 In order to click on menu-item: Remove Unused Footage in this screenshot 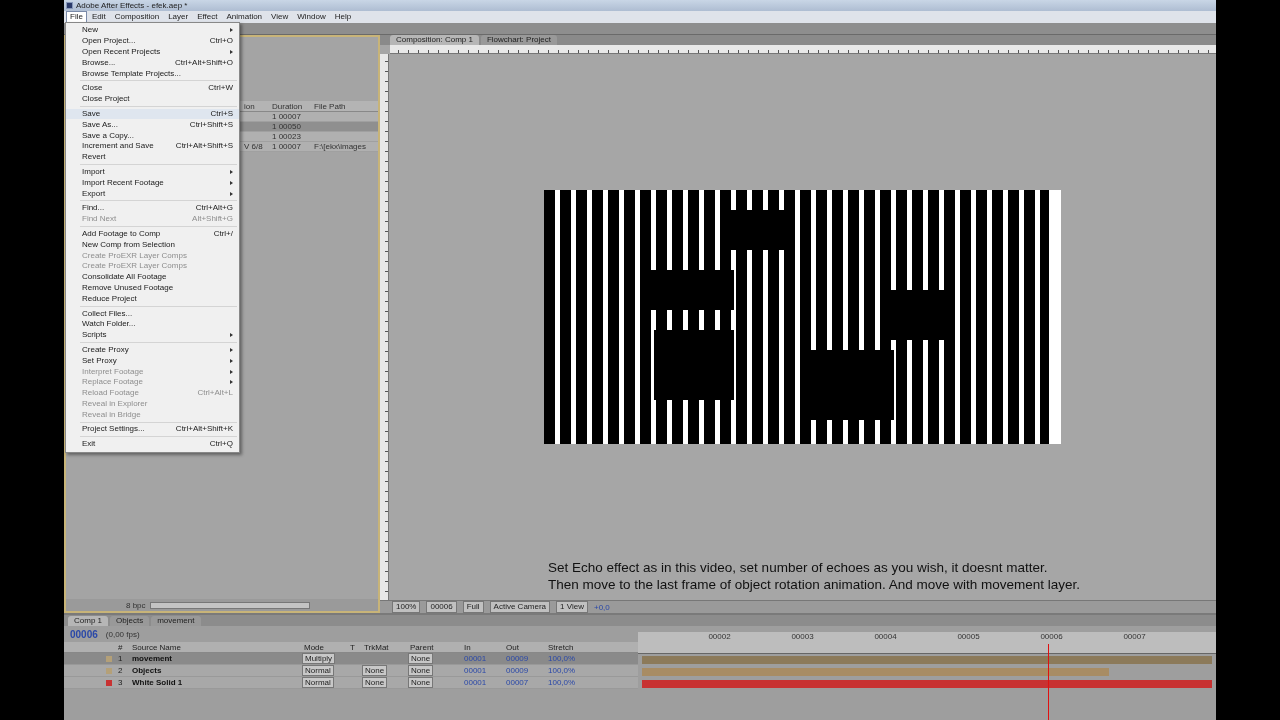, I will do `click(152, 288)`.